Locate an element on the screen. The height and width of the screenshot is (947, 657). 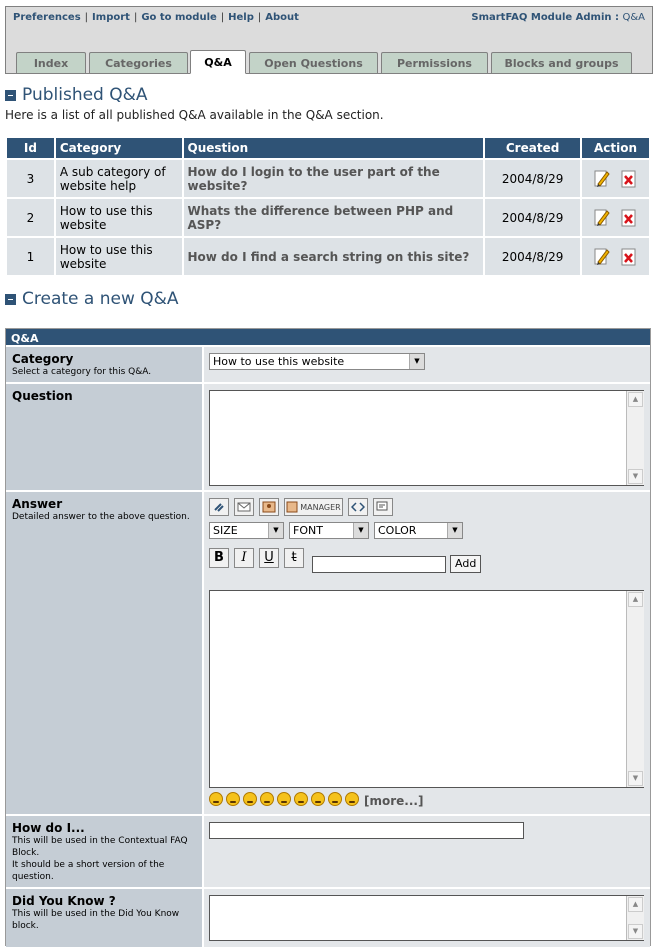
color-select: COLOR ▼ is located at coordinates (418, 530).